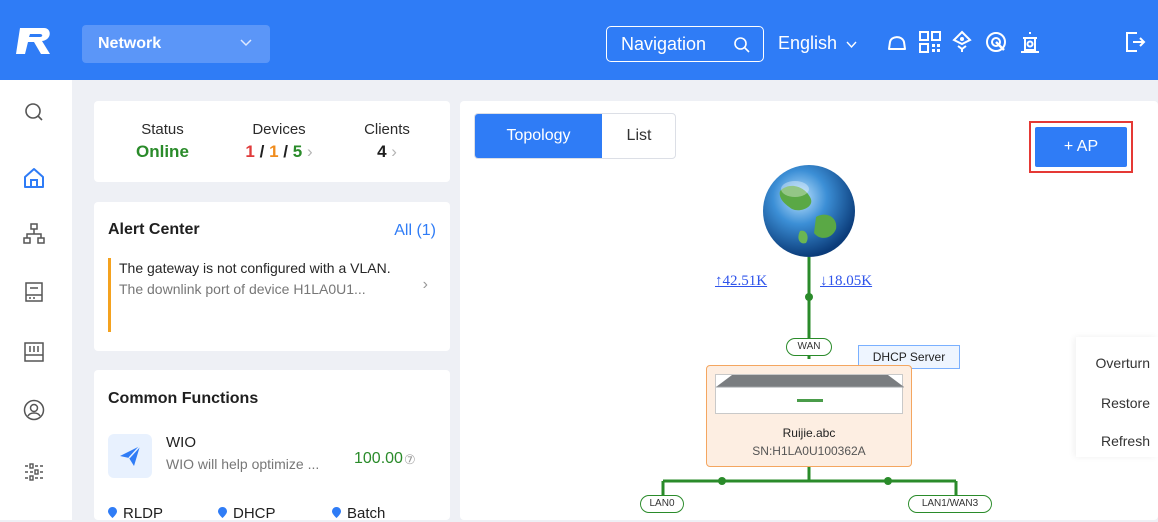 The width and height of the screenshot is (1158, 522). What do you see at coordinates (897, 42) in the screenshot?
I see `cloud-icon` at bounding box center [897, 42].